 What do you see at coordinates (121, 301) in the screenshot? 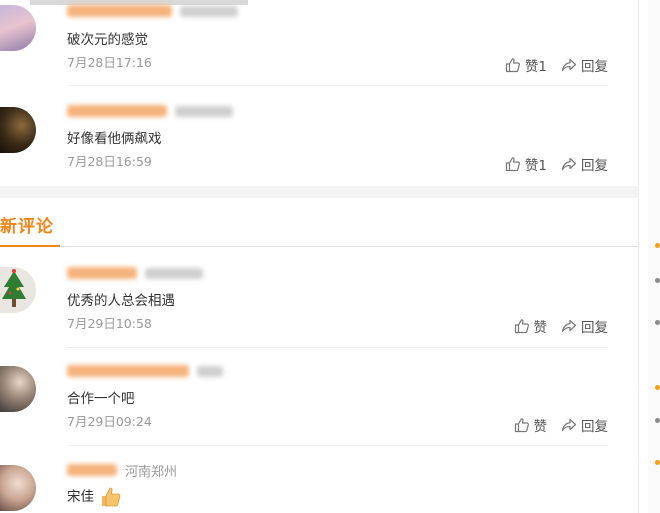
I see `comment-text: 优秀的人总会相遇` at bounding box center [121, 301].